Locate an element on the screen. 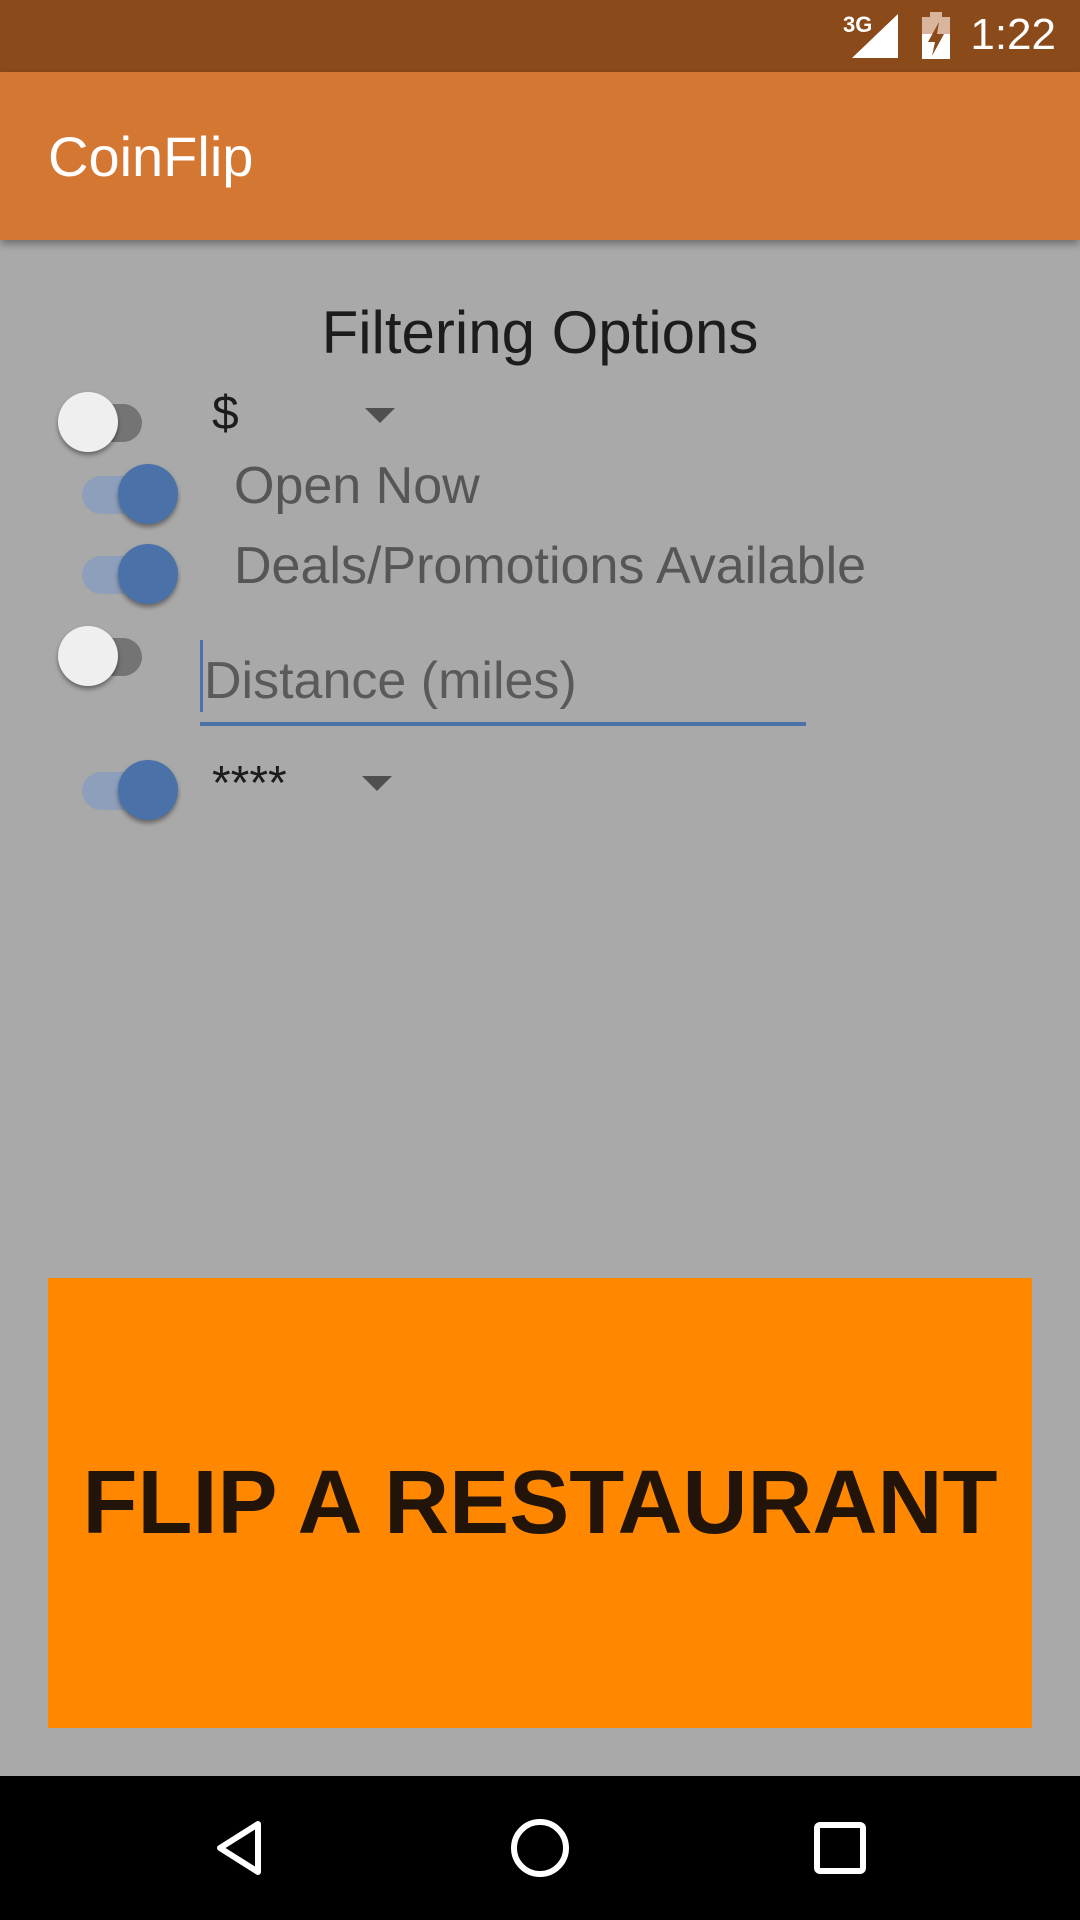 The width and height of the screenshot is (1080, 1920). home-icon is located at coordinates (540, 1848).